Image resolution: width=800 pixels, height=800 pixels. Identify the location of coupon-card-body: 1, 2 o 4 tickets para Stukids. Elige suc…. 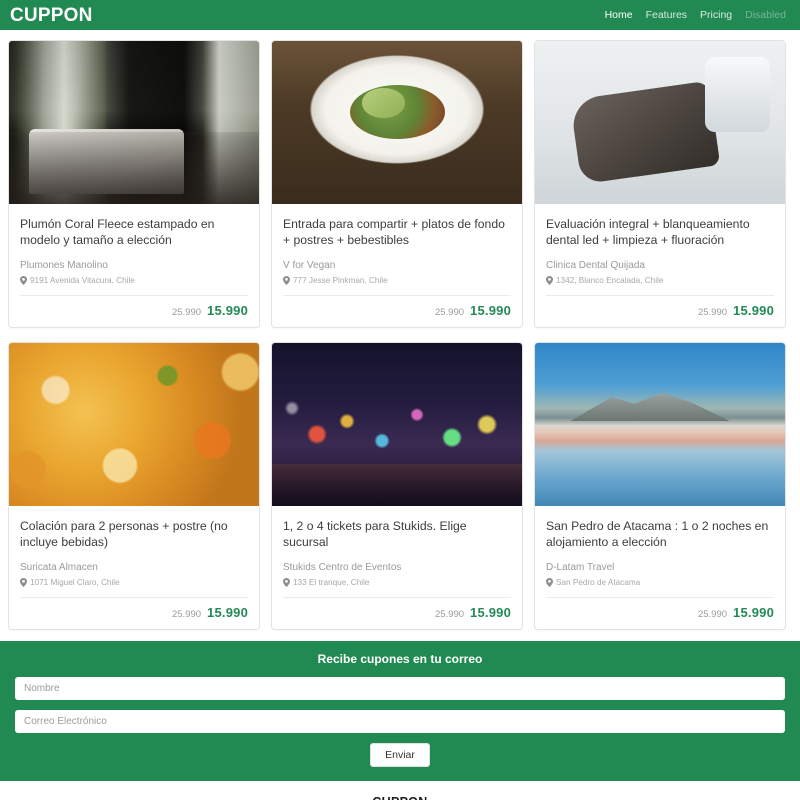
(397, 547).